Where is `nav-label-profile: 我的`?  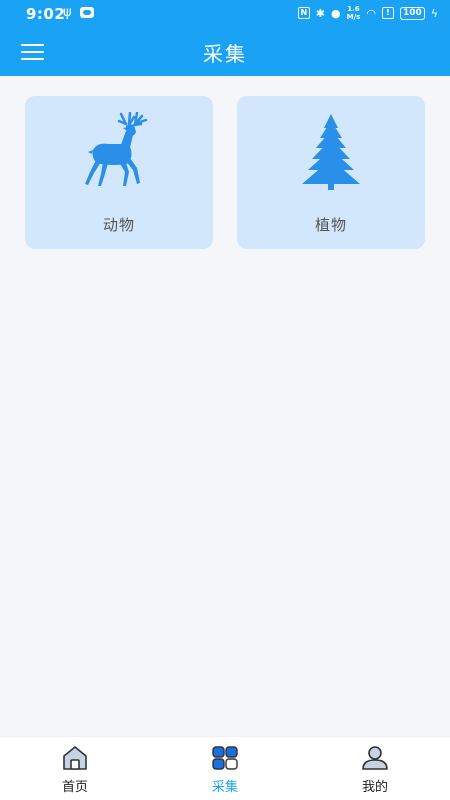 nav-label-profile: 我的 is located at coordinates (374, 787).